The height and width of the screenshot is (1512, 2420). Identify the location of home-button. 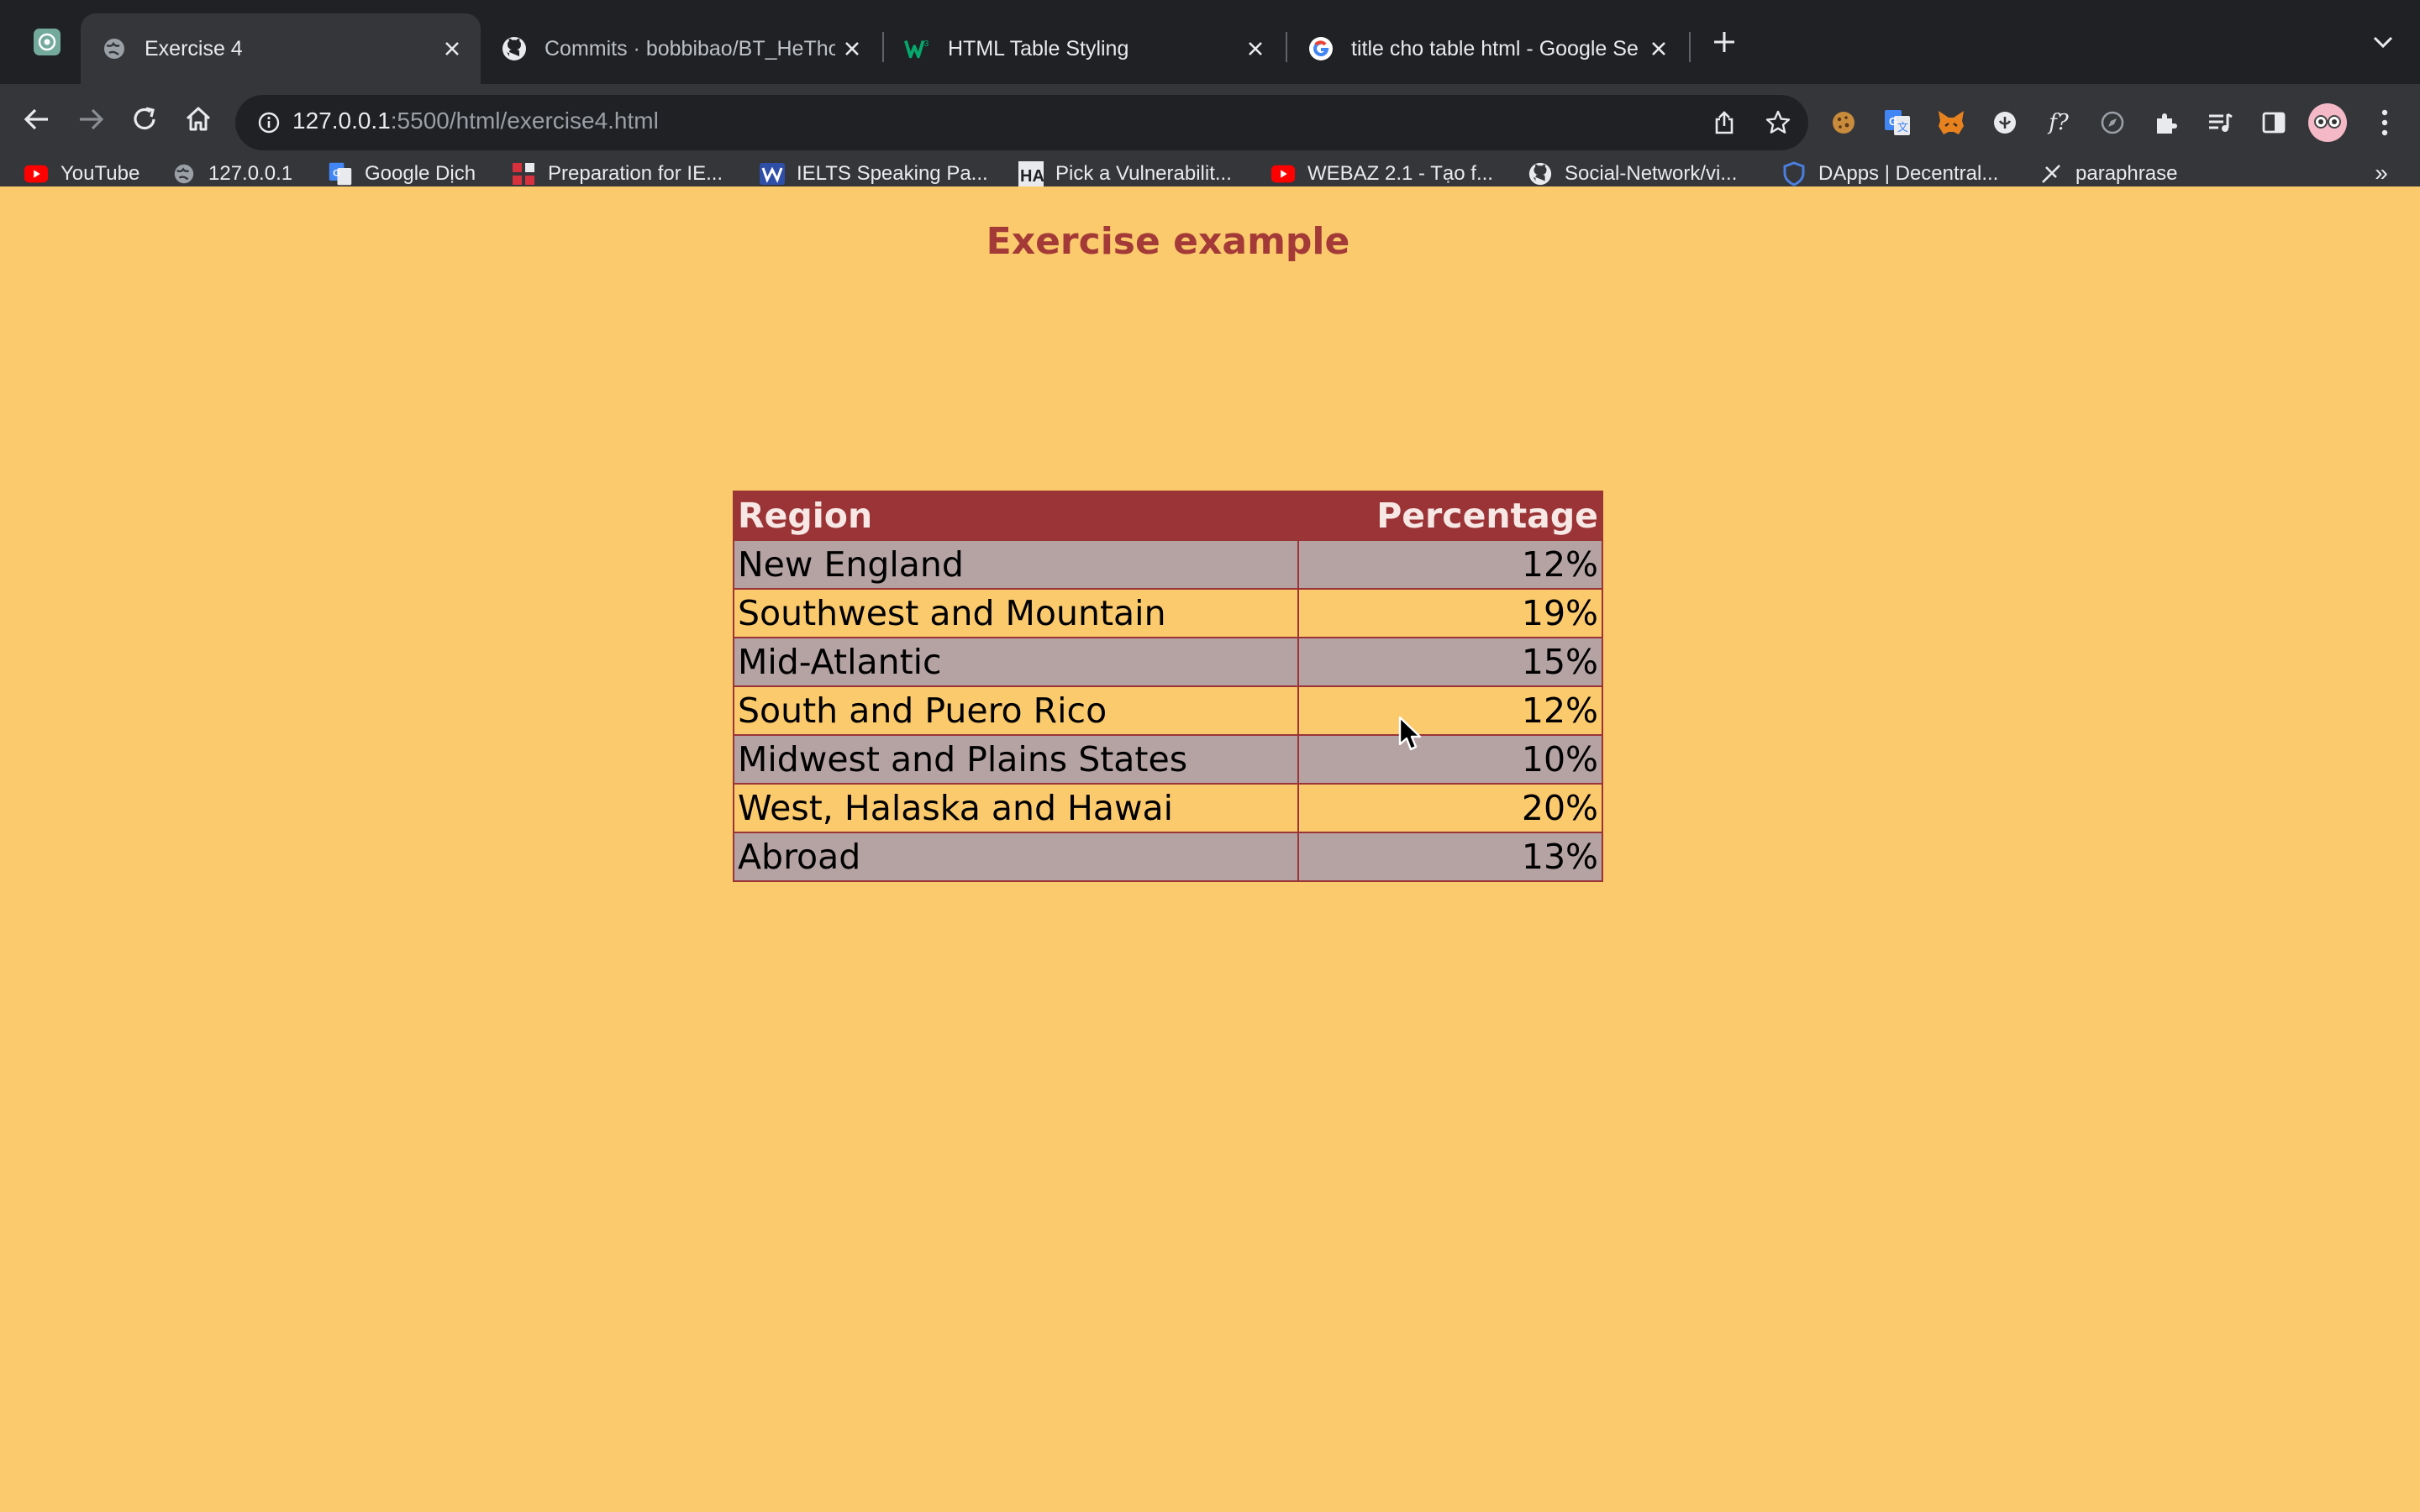
(199, 119).